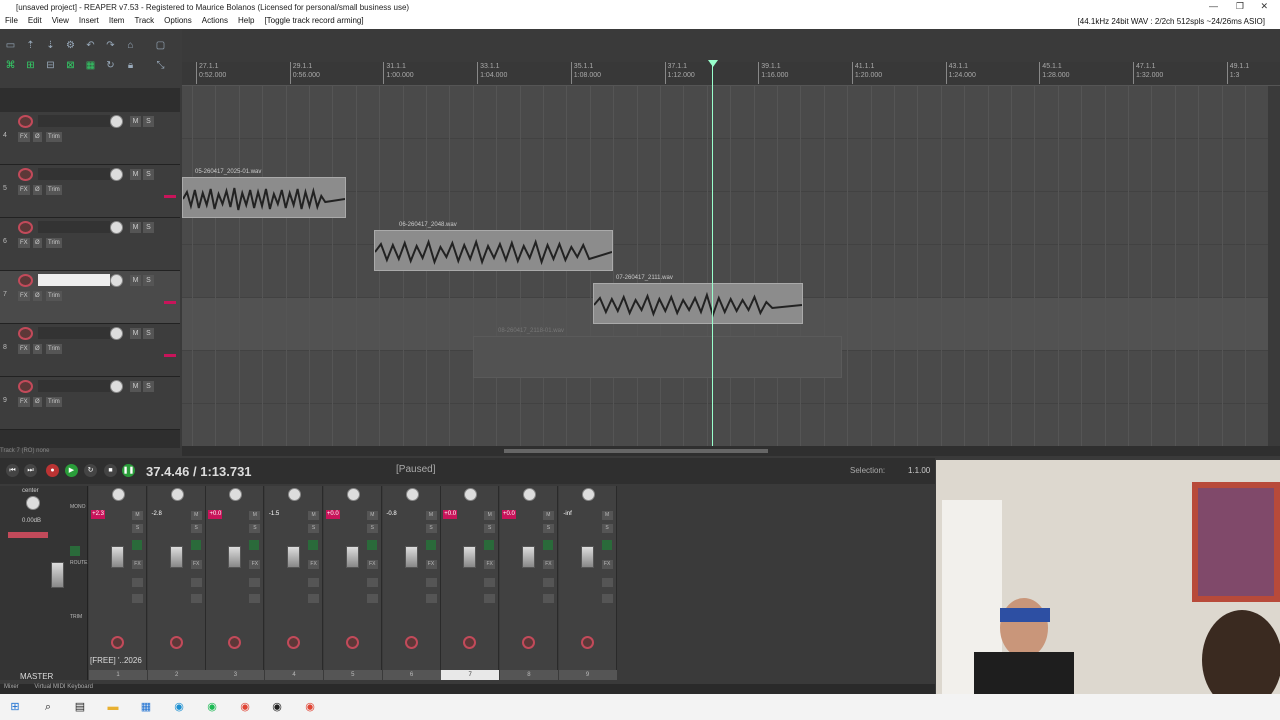  Describe the element at coordinates (71, 470) in the screenshot. I see `play-button: ▶` at that location.